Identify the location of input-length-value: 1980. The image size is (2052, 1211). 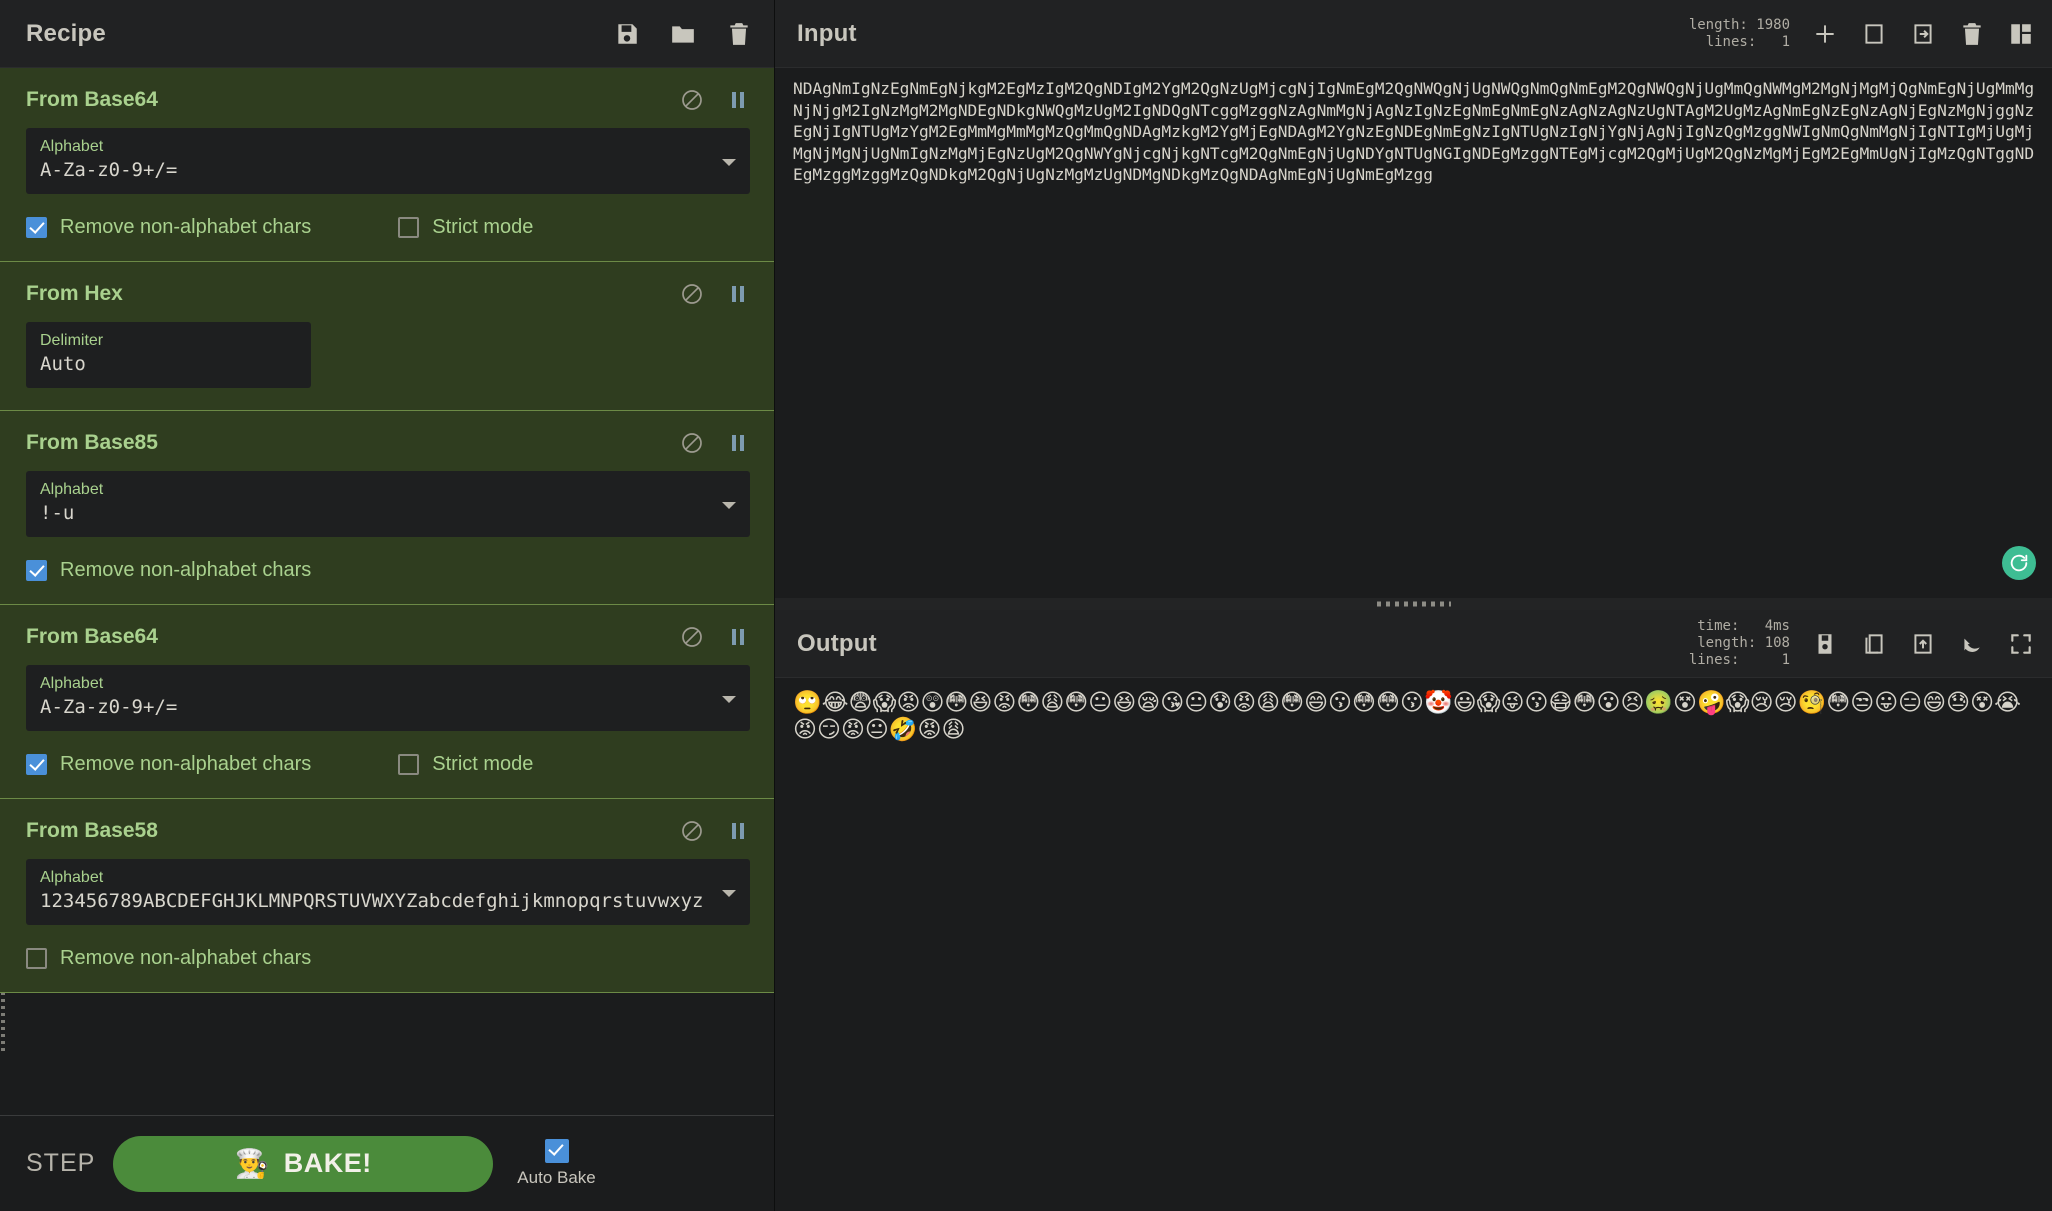
(1773, 24).